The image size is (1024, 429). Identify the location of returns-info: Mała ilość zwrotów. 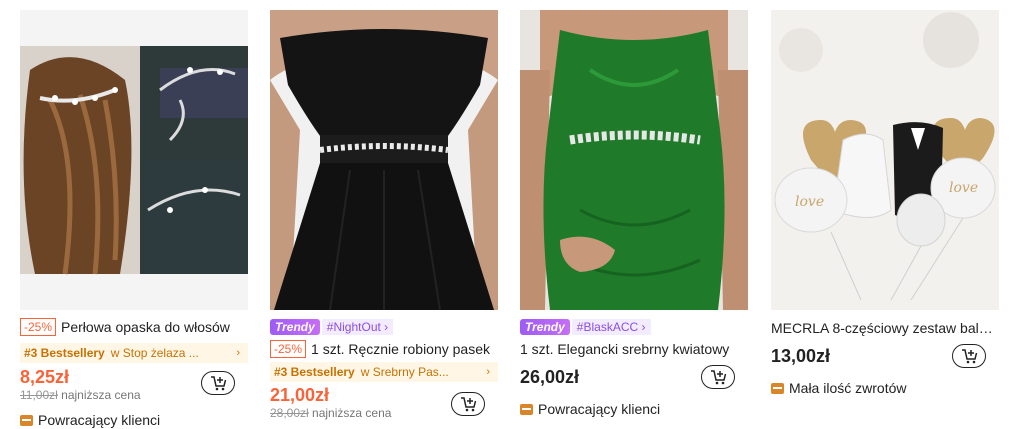
(885, 388).